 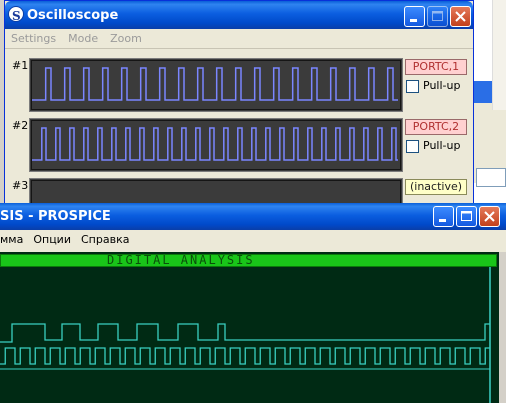 What do you see at coordinates (489, 216) in the screenshot?
I see `prospice-close-button` at bounding box center [489, 216].